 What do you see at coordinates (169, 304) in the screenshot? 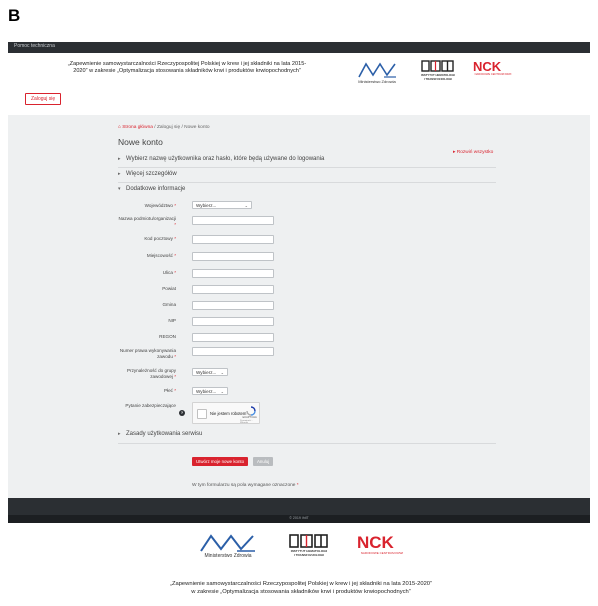
I see `label-gmina: Gmina` at bounding box center [169, 304].